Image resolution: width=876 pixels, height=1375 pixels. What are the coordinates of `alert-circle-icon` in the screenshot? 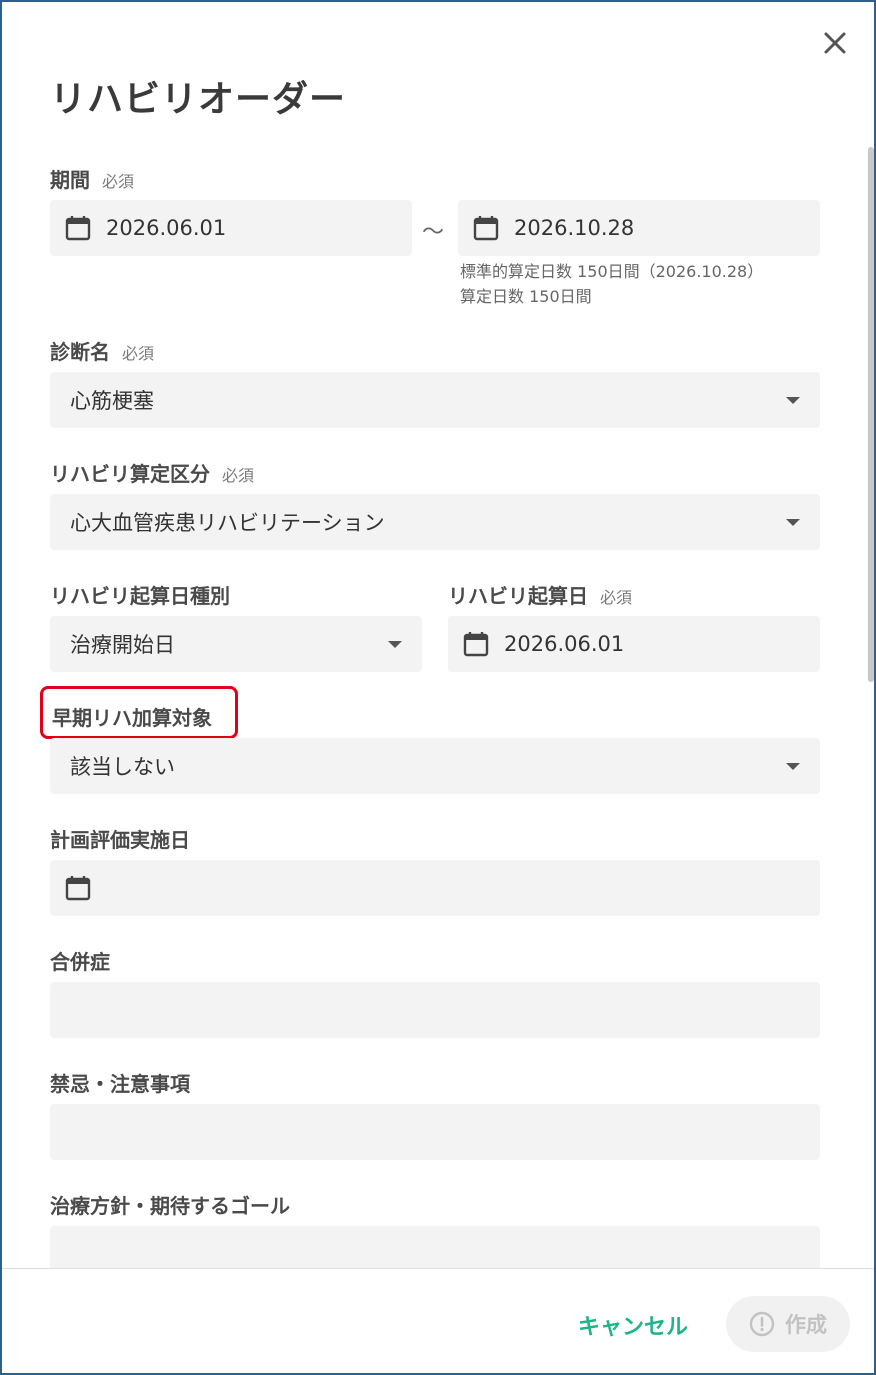 It's located at (762, 1324).